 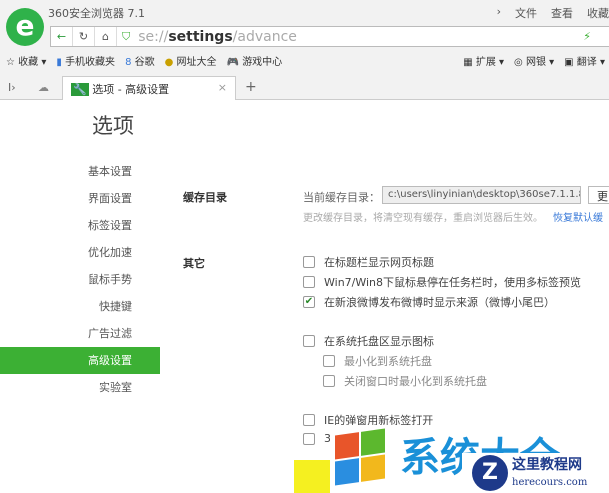 What do you see at coordinates (80, 89) in the screenshot?
I see `wrench-icon: 🔧` at bounding box center [80, 89].